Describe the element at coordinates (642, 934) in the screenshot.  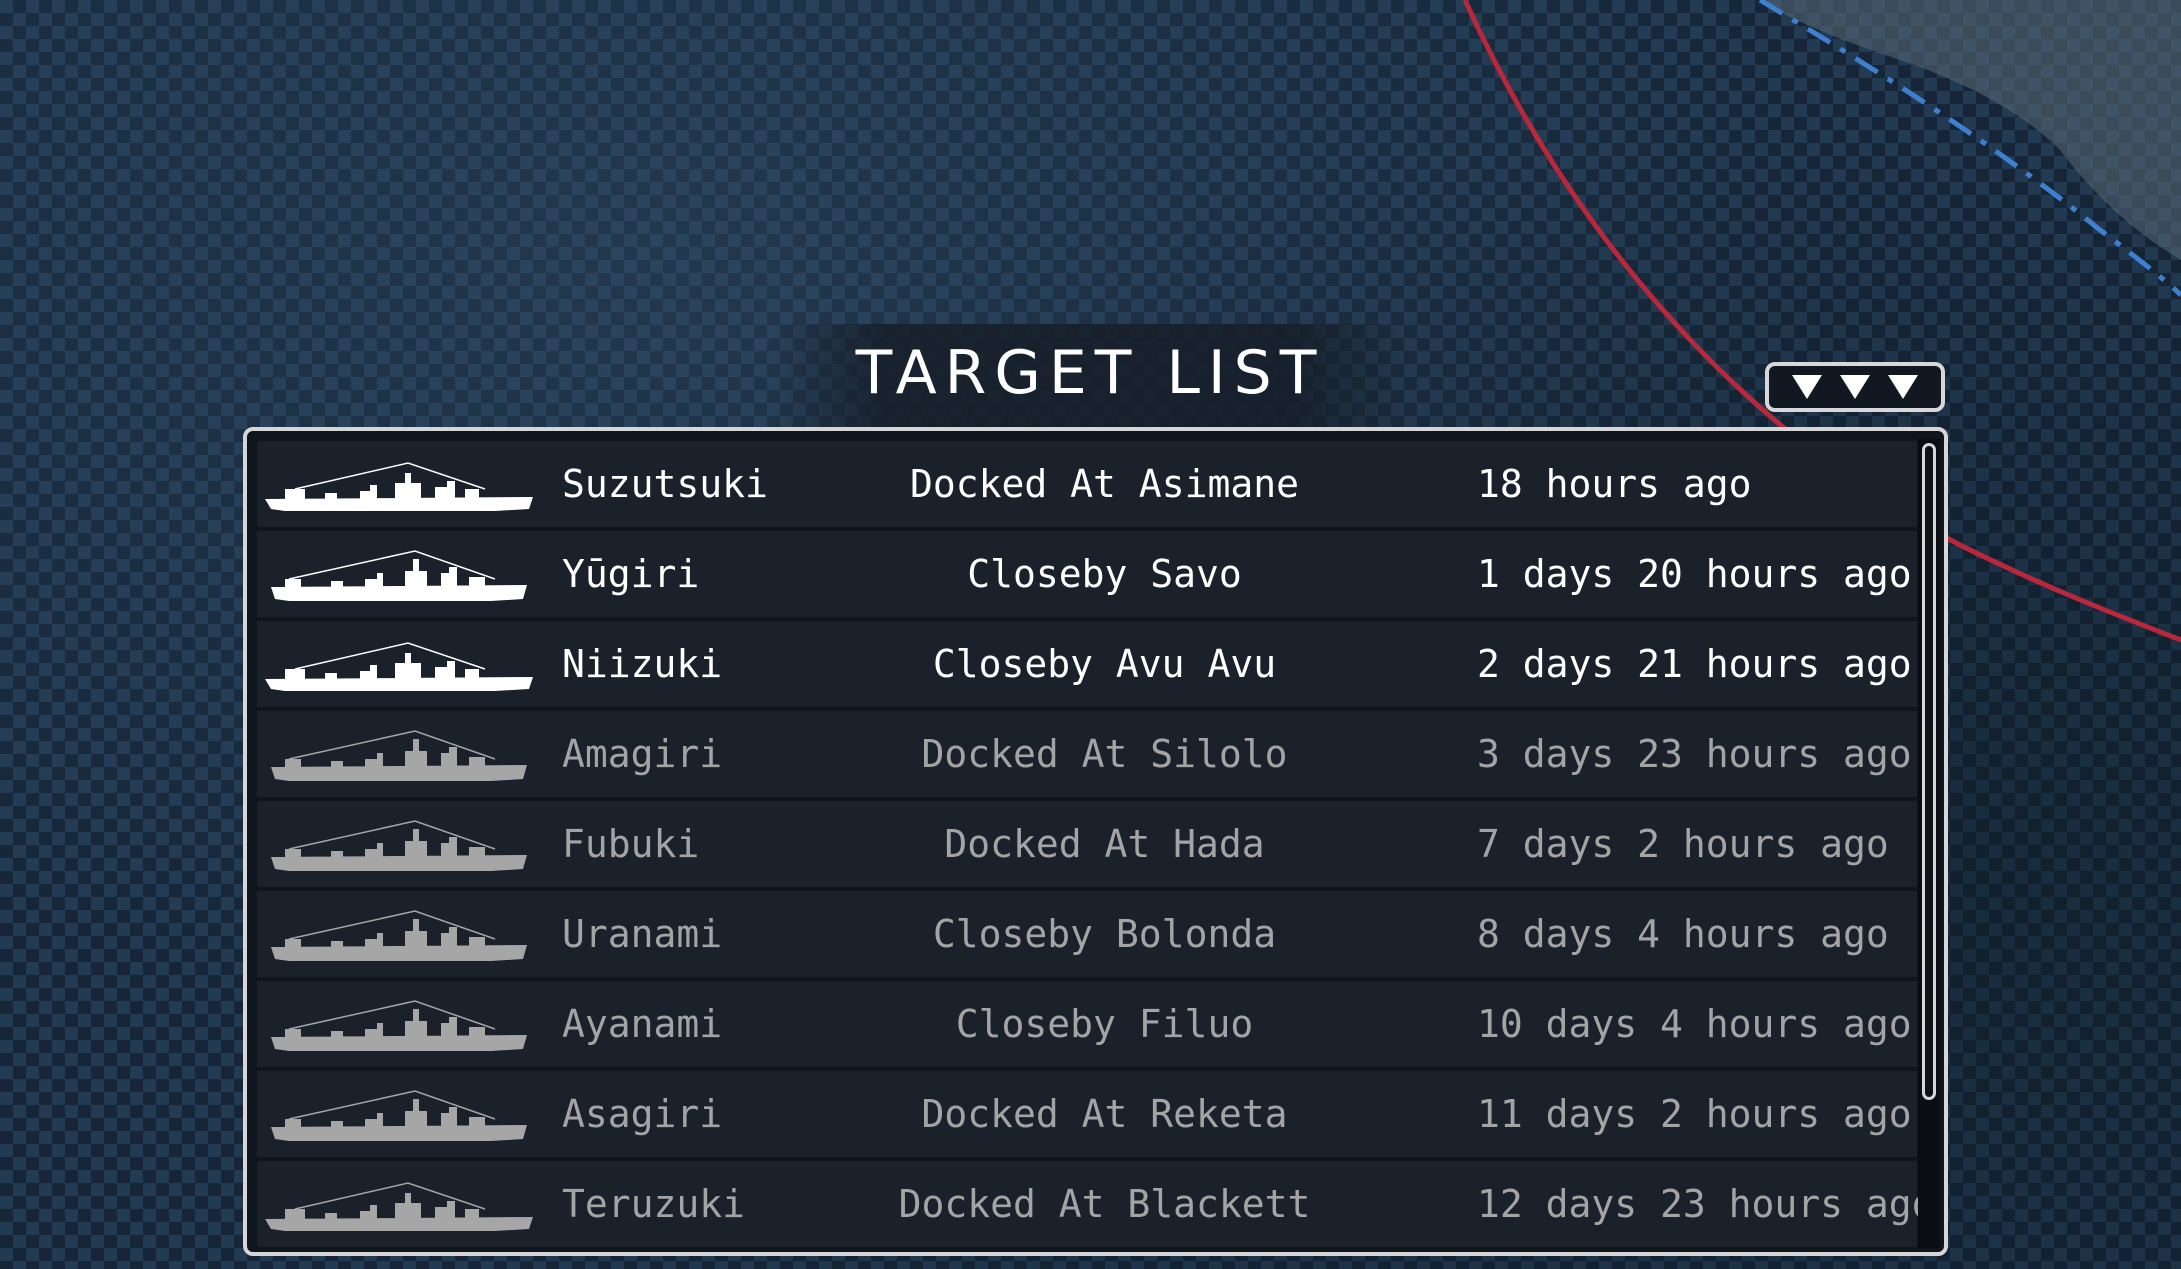
I see `ship-name: Uranami` at that location.